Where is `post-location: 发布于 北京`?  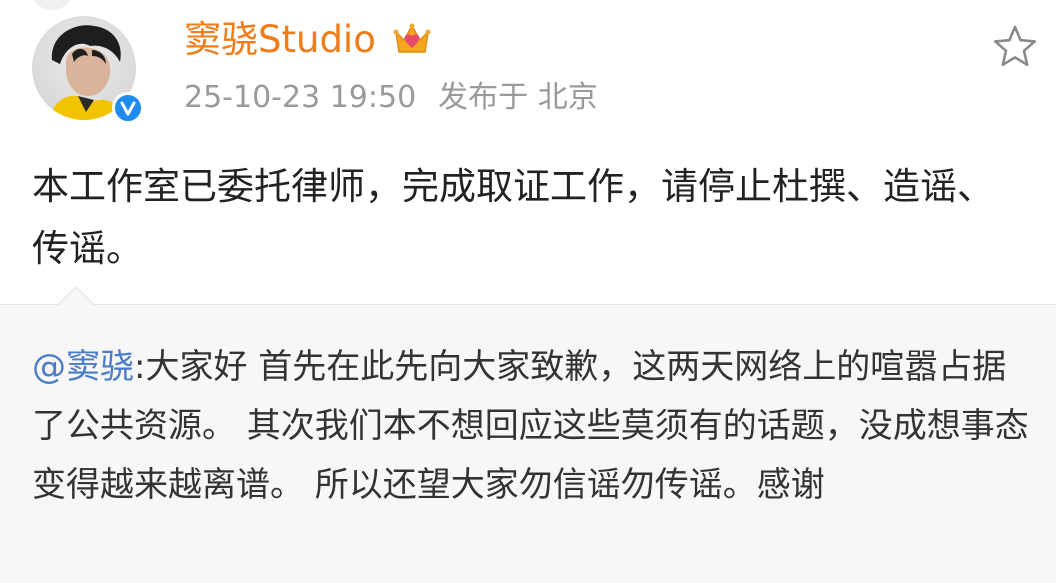
post-location: 发布于 北京 is located at coordinates (518, 97).